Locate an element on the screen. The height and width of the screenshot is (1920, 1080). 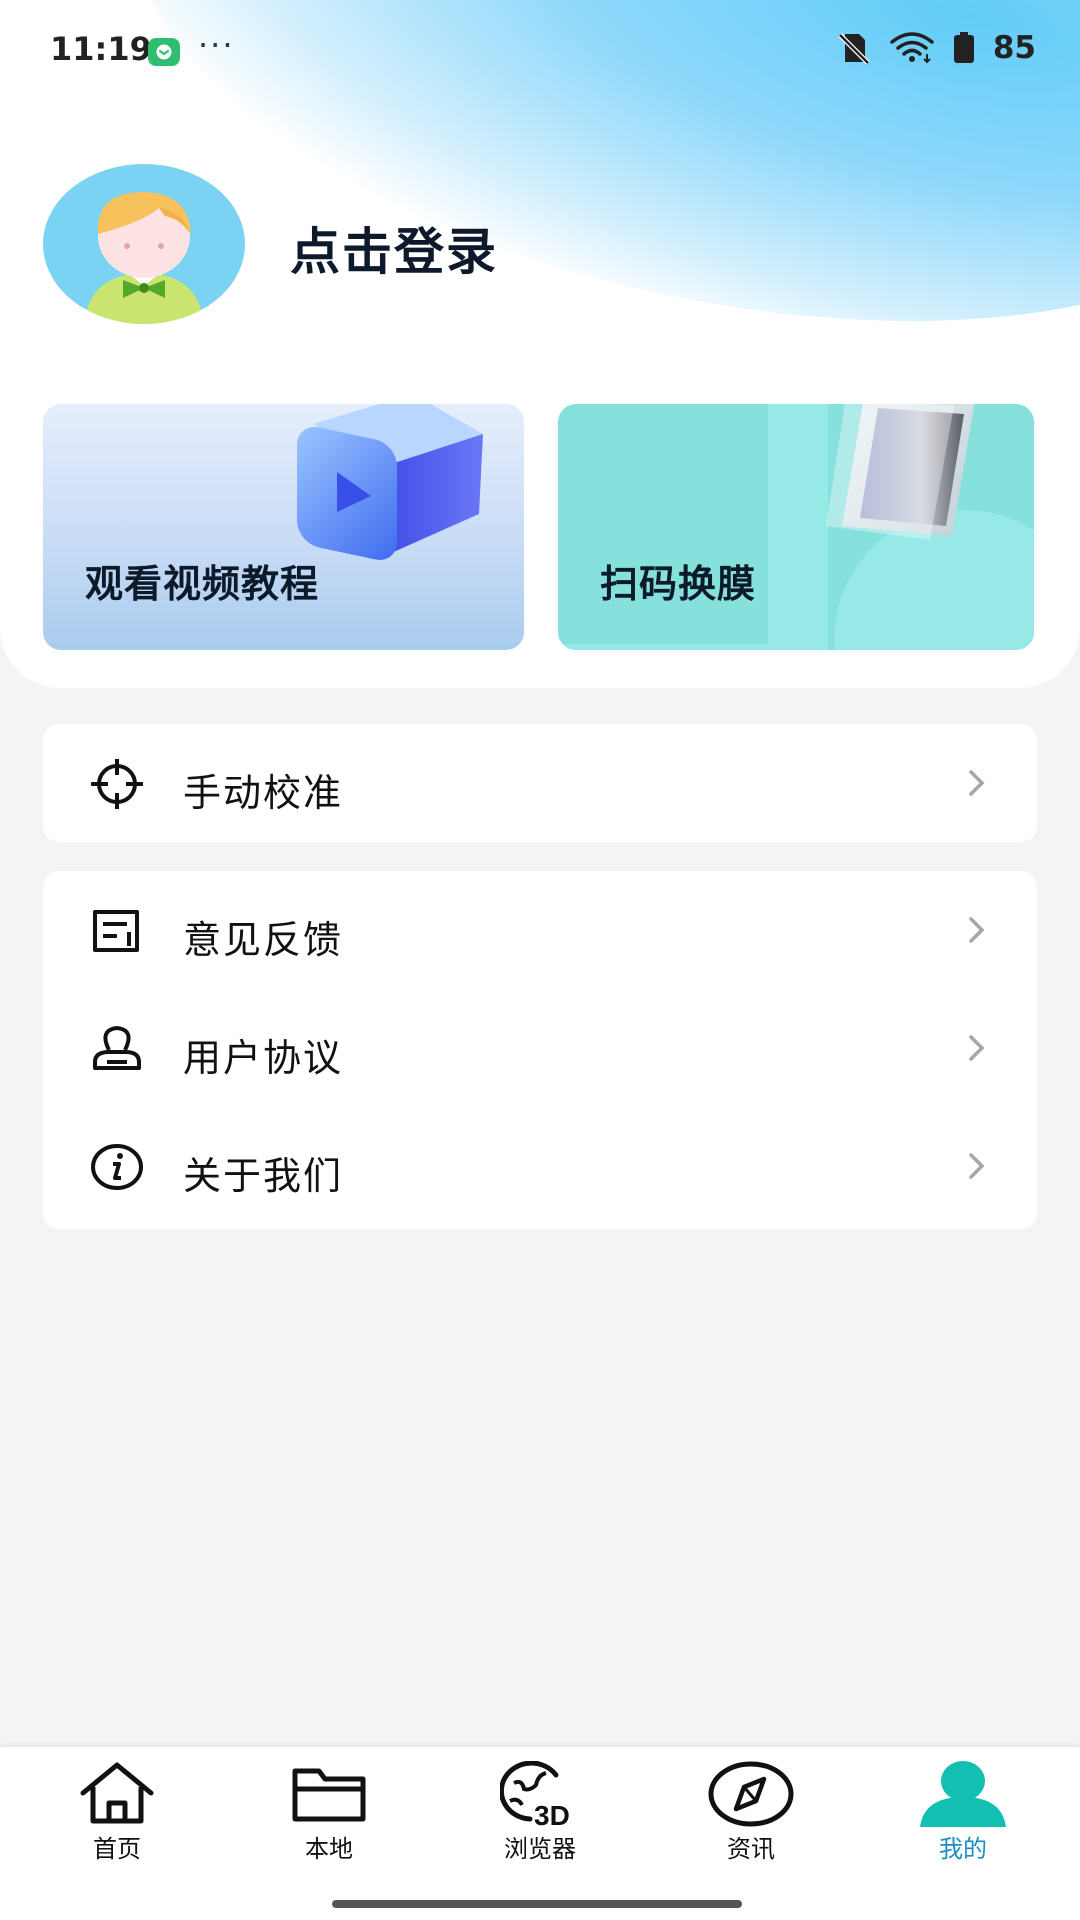
gesture-home-bar is located at coordinates (537, 1904).